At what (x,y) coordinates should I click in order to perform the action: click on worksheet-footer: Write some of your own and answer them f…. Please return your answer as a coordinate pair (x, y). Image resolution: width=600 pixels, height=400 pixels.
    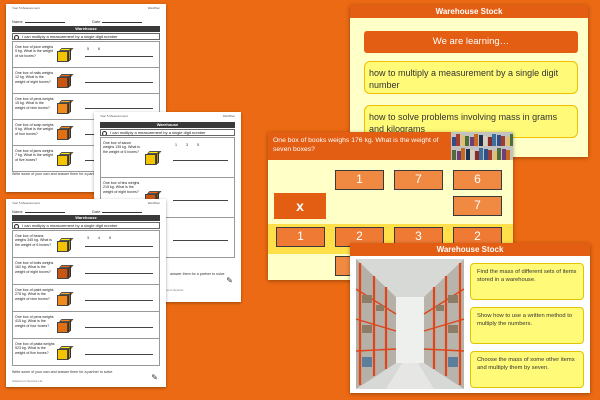
    Looking at the image, I should click on (63, 372).